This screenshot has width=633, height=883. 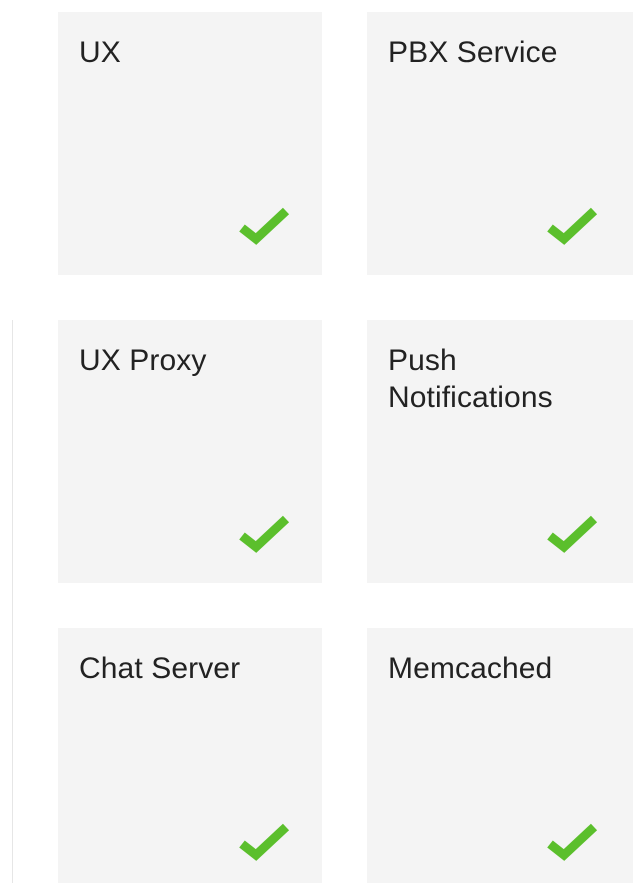 What do you see at coordinates (470, 379) in the screenshot?
I see `service-name: Push Notifications` at bounding box center [470, 379].